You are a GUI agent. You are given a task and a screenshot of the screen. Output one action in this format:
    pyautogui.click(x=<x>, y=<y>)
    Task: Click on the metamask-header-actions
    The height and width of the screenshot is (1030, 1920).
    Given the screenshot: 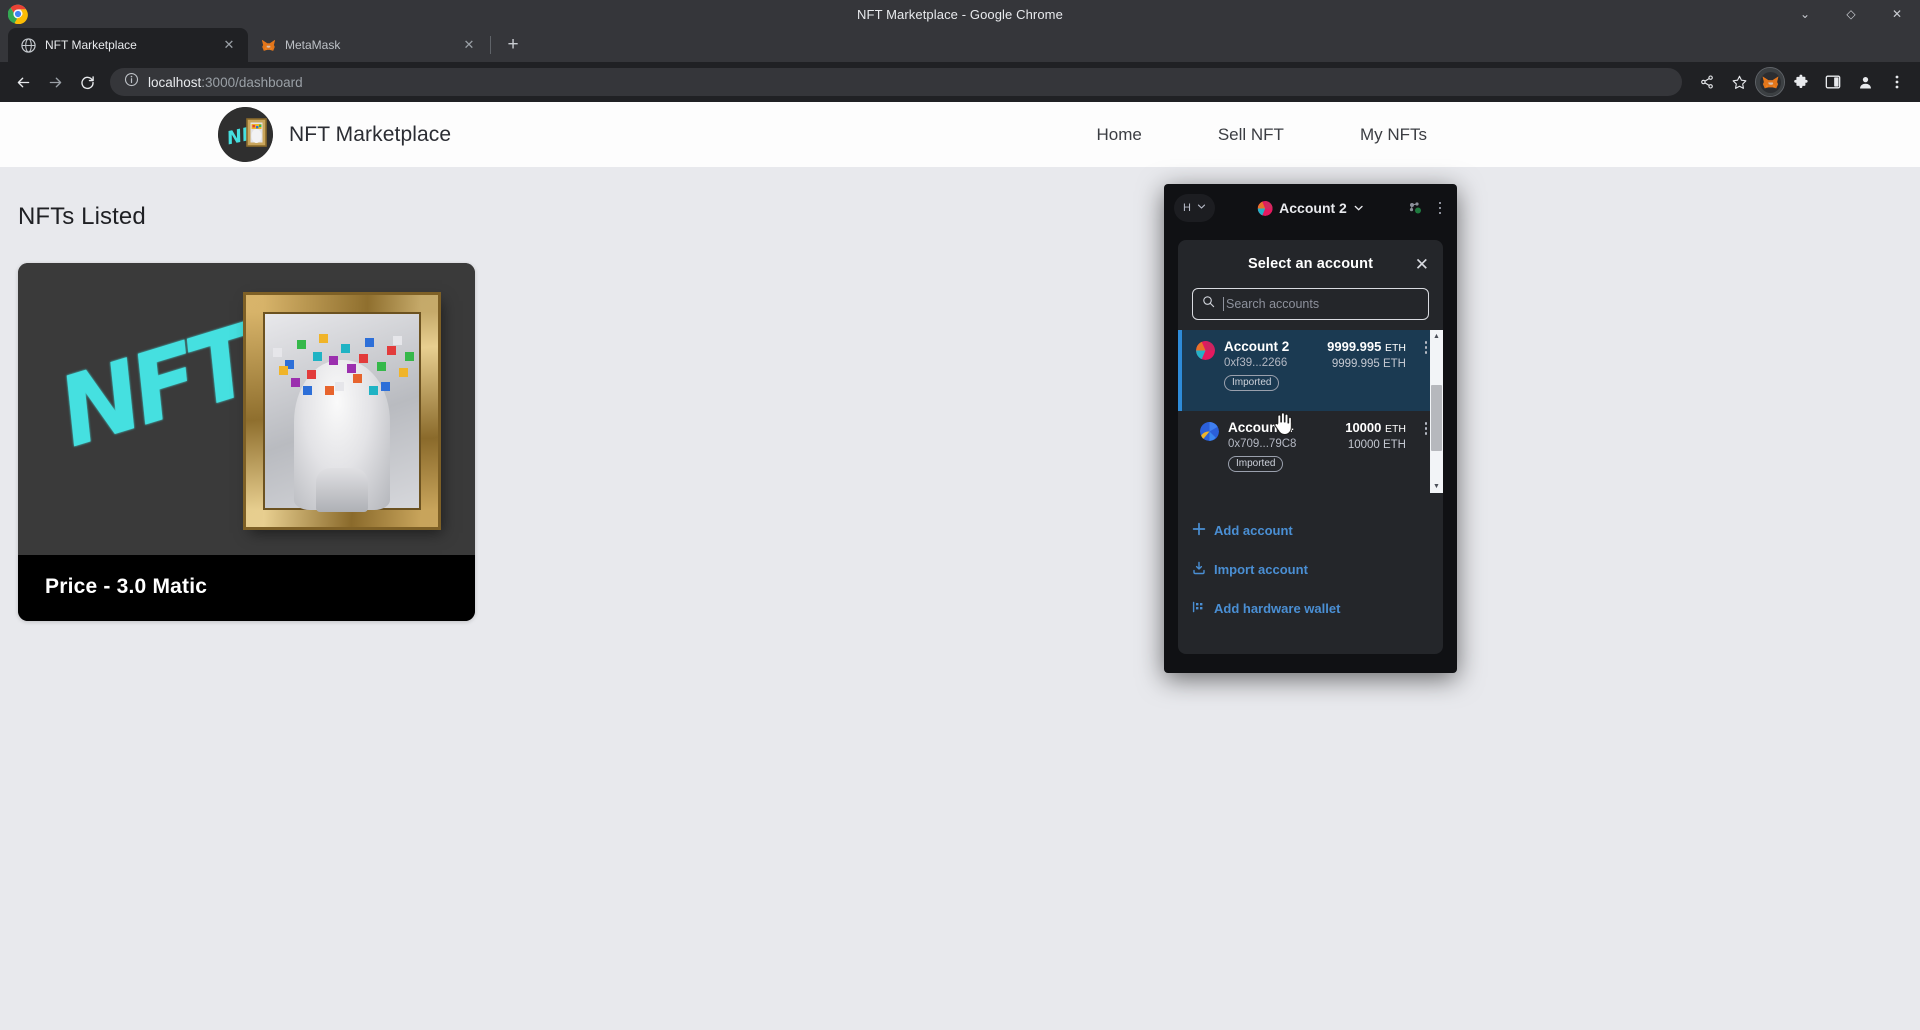 What is the action you would take?
    pyautogui.click(x=1427, y=208)
    